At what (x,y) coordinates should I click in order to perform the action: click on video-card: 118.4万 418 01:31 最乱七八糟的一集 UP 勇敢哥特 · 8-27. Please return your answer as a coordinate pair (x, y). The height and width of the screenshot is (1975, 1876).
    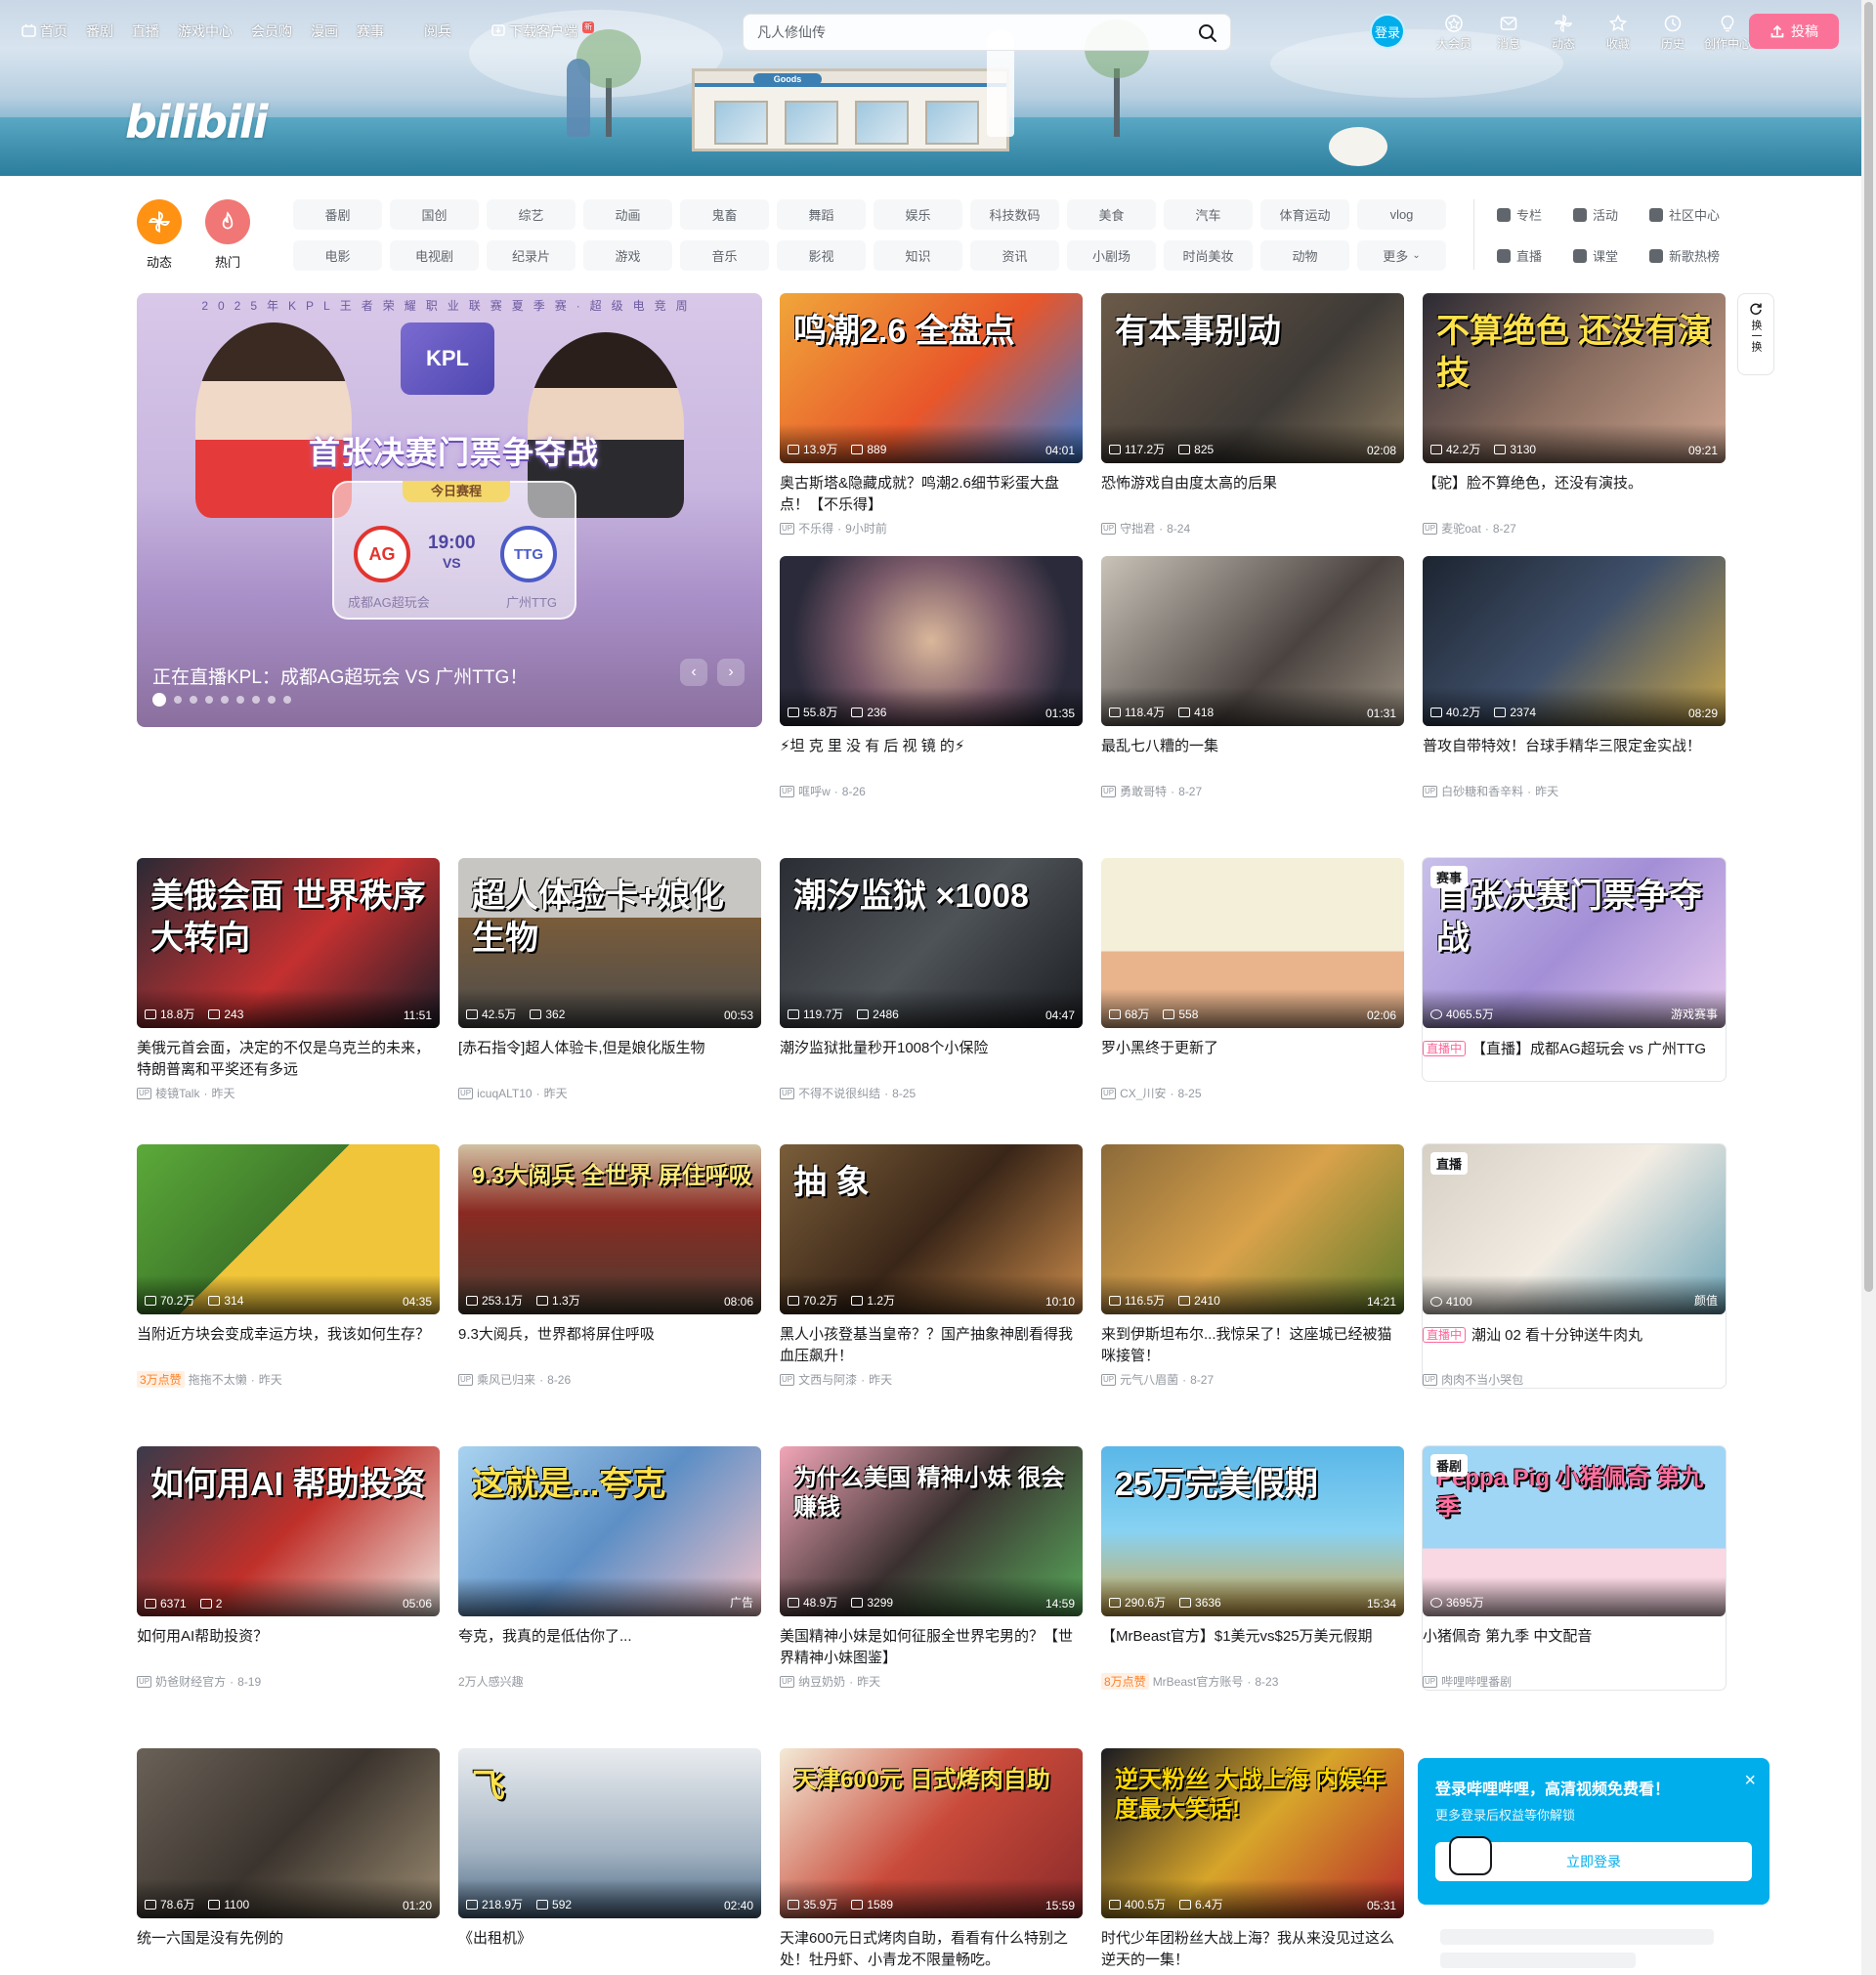
    Looking at the image, I should click on (1252, 678).